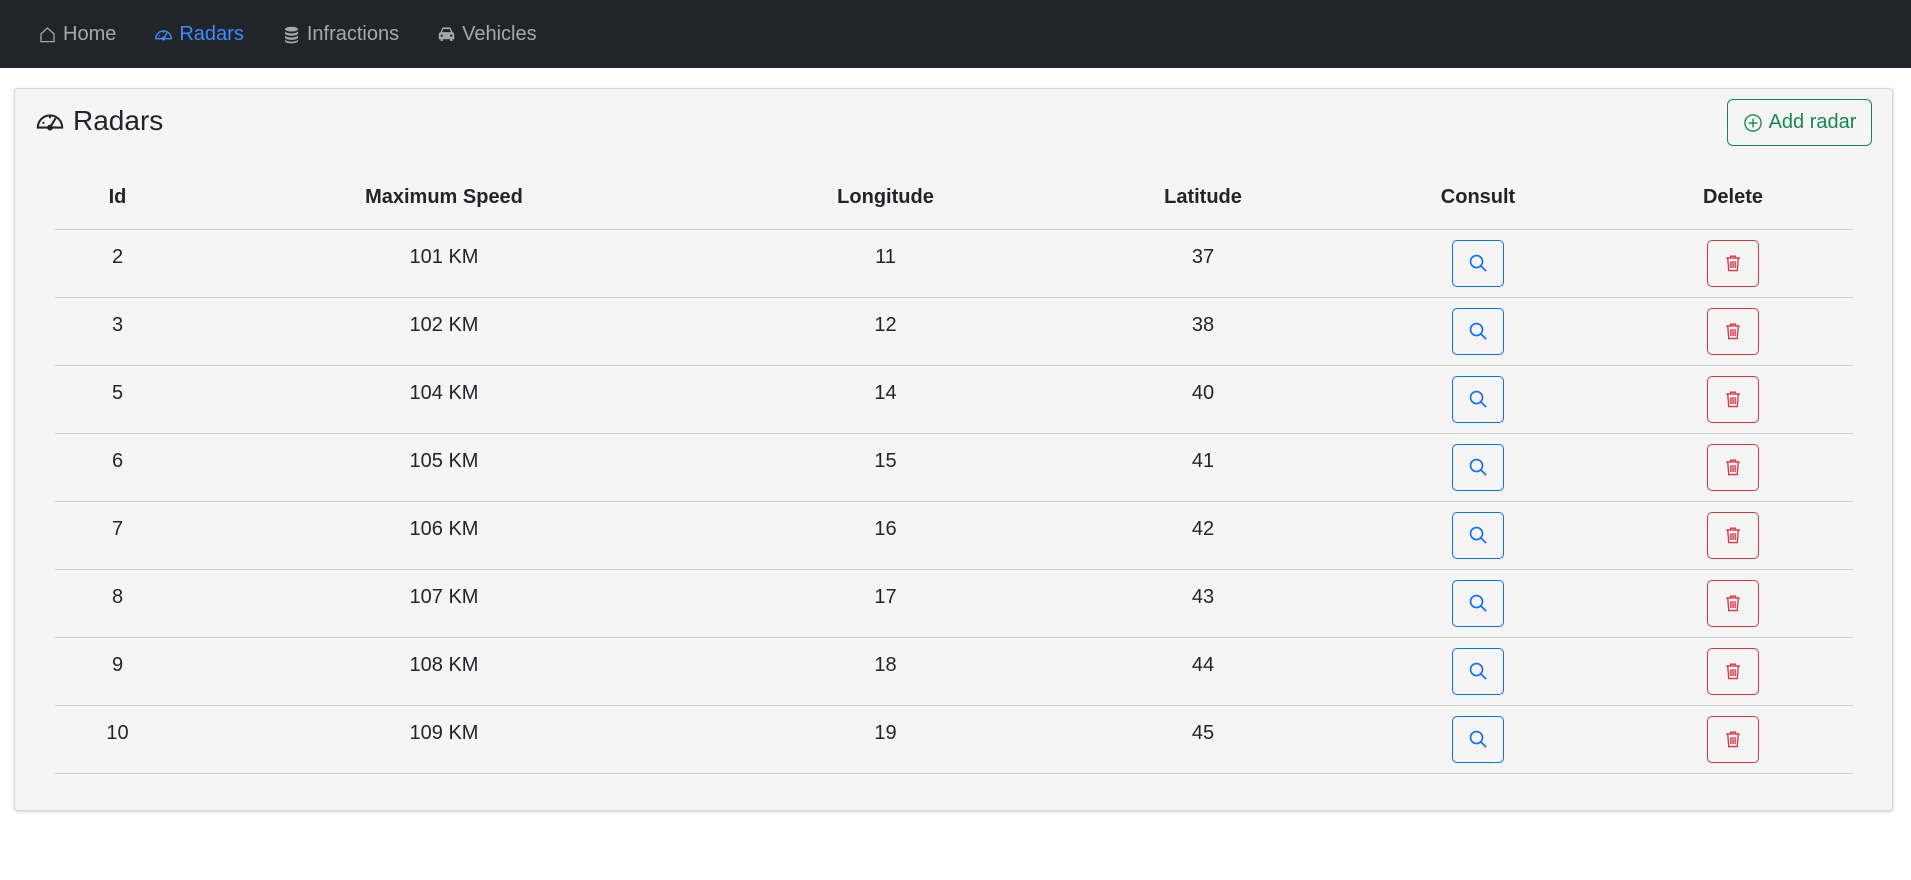 This screenshot has height=880, width=1911. What do you see at coordinates (444, 263) in the screenshot?
I see `cell-maximum-speed: 101 KM` at bounding box center [444, 263].